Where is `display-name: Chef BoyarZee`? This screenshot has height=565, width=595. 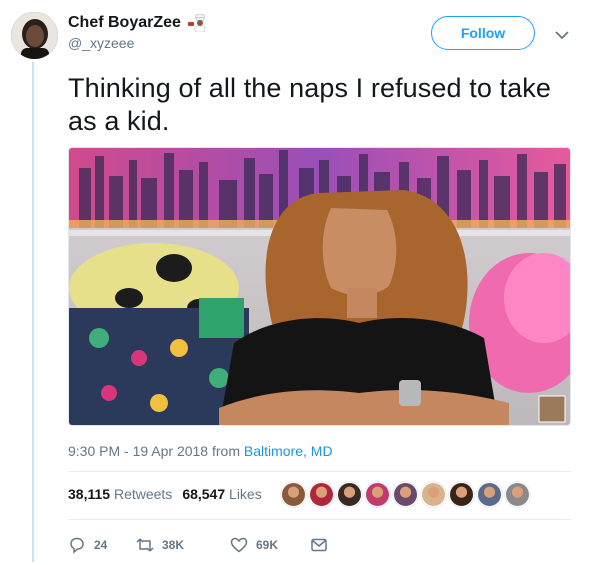
display-name: Chef BoyarZee is located at coordinates (124, 23).